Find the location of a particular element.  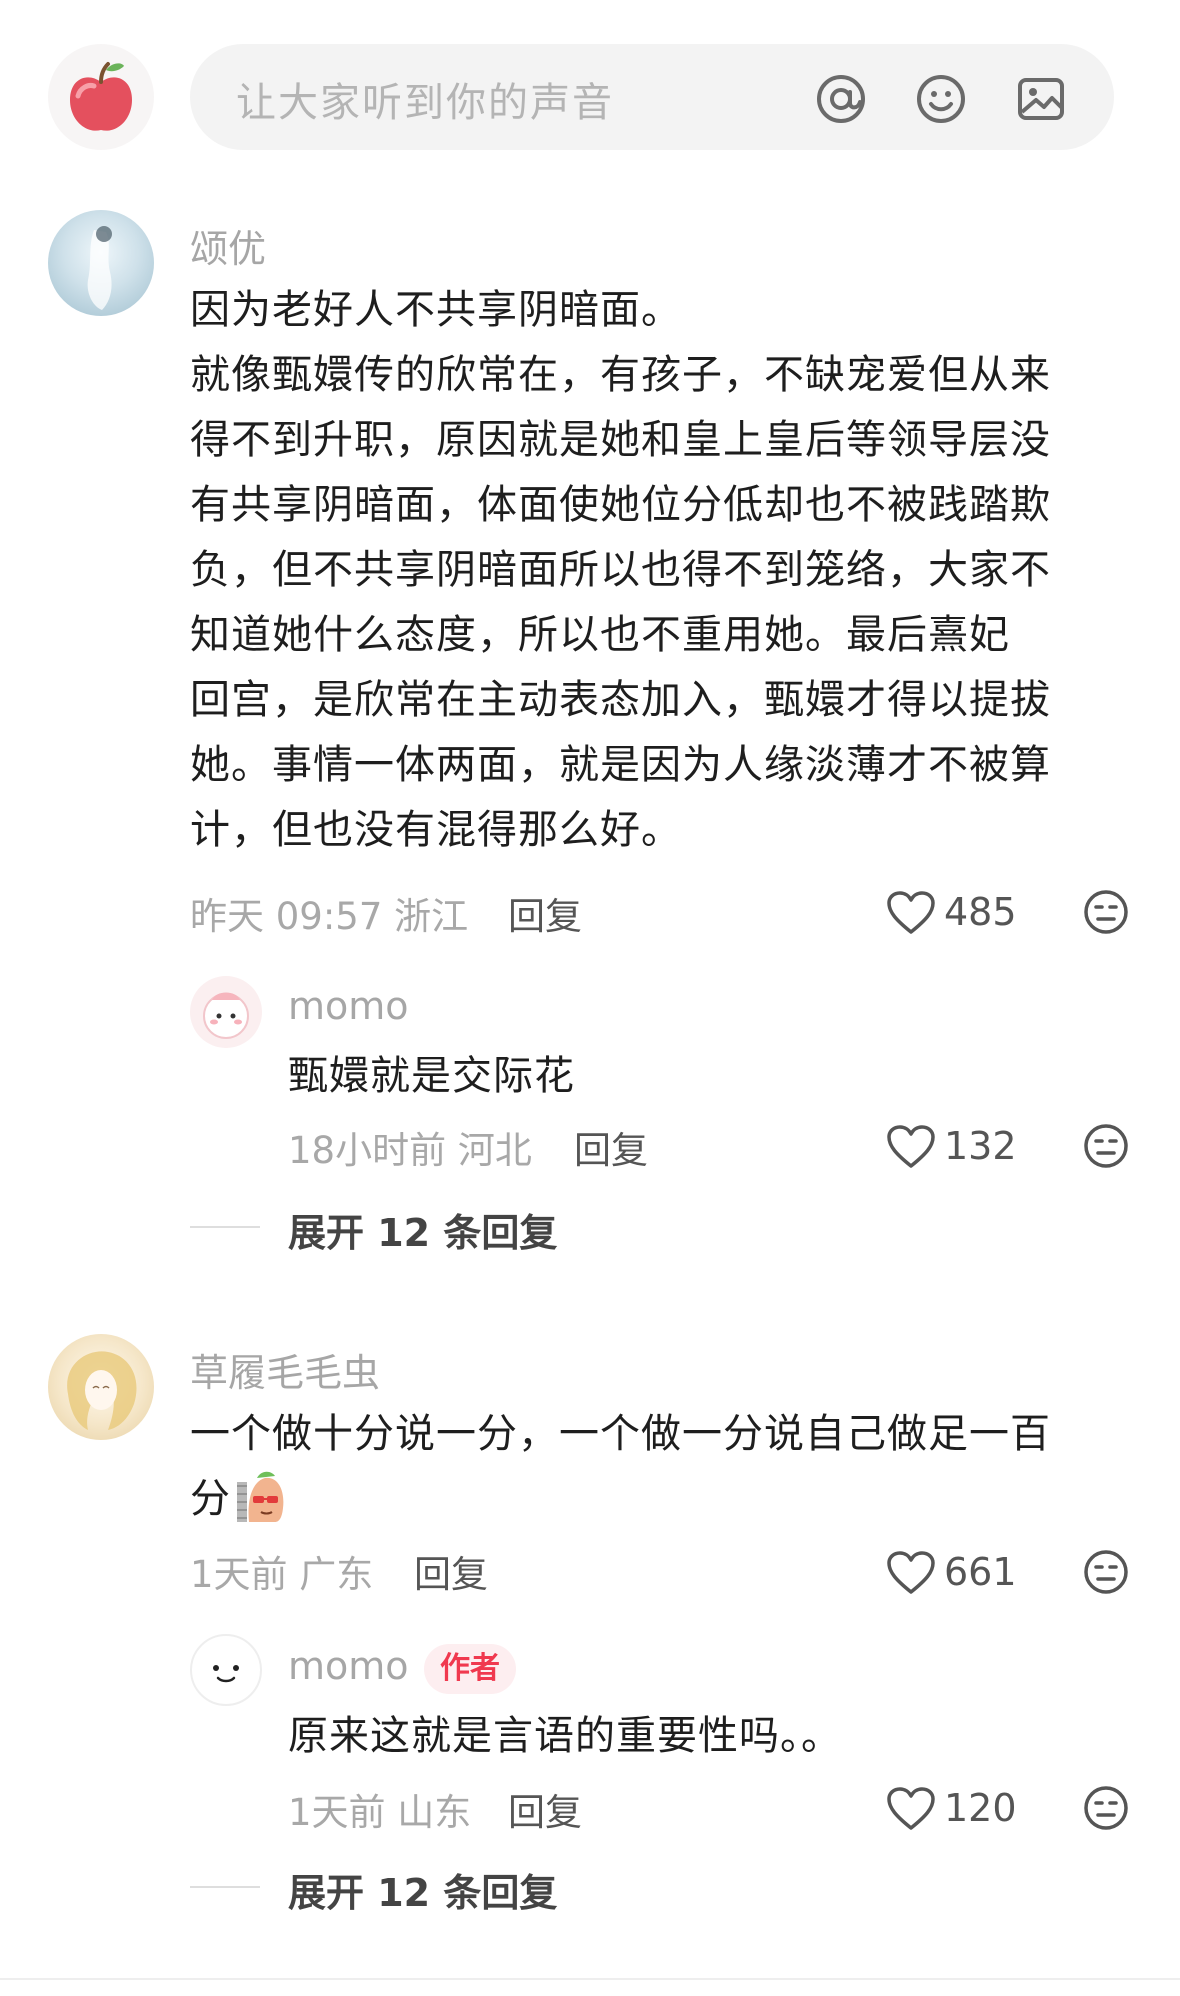

apple-icon is located at coordinates (101, 96).